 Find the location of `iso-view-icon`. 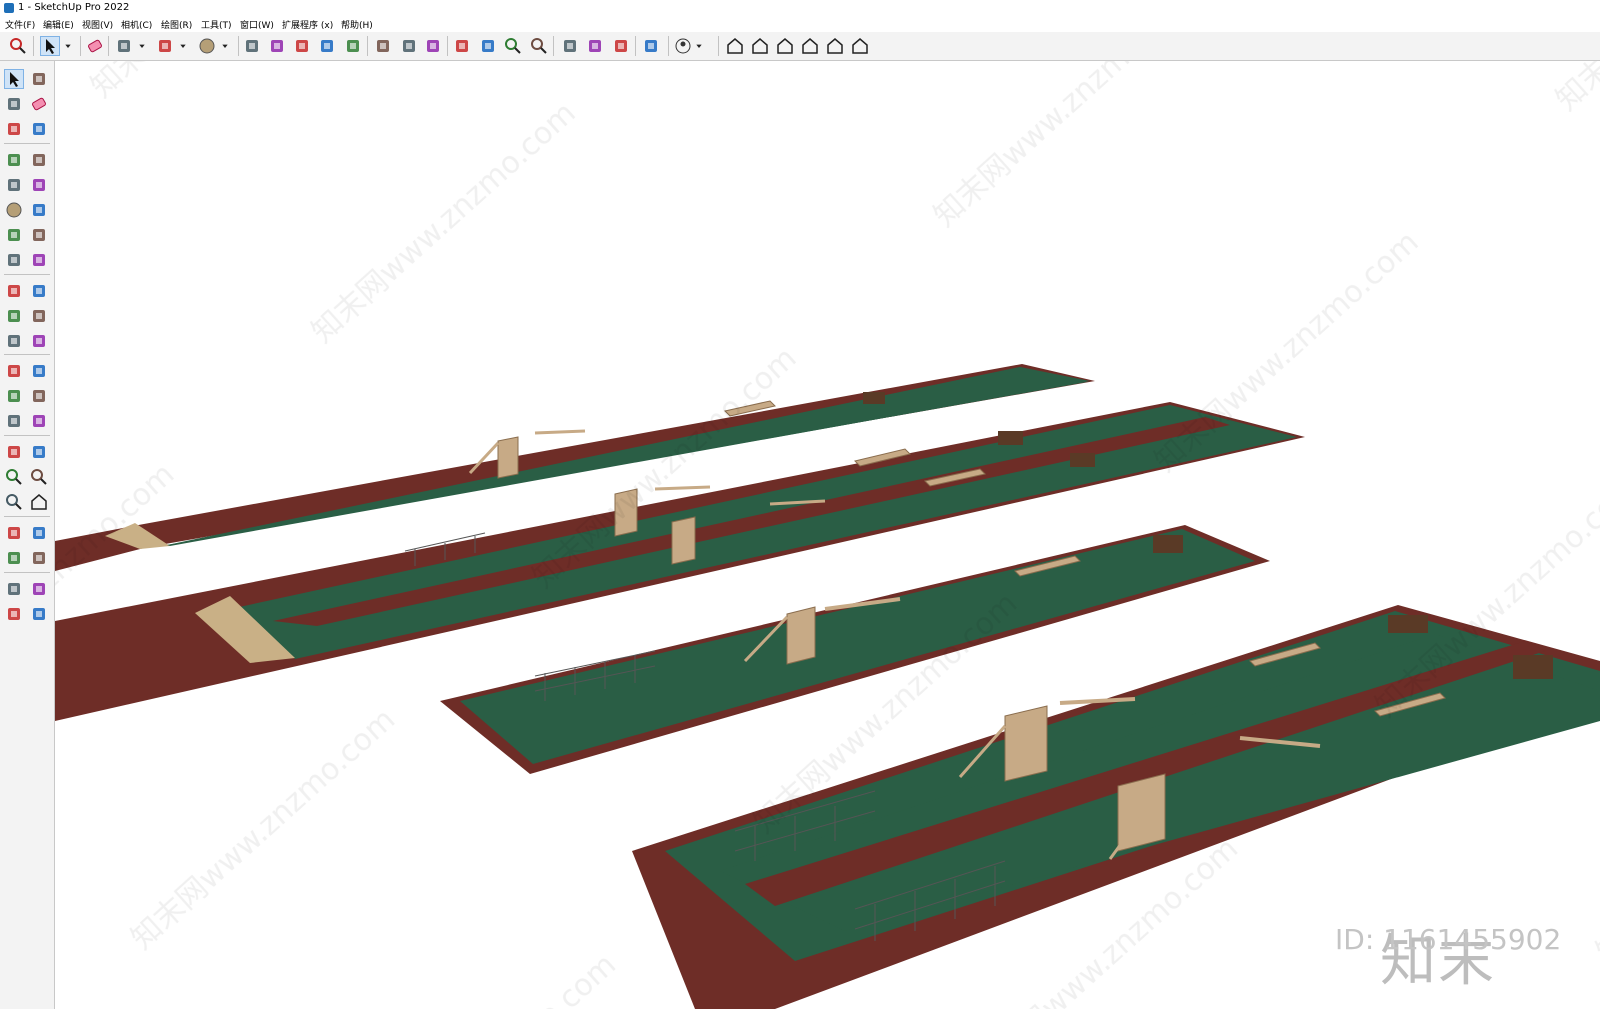

iso-view-icon is located at coordinates (735, 46).